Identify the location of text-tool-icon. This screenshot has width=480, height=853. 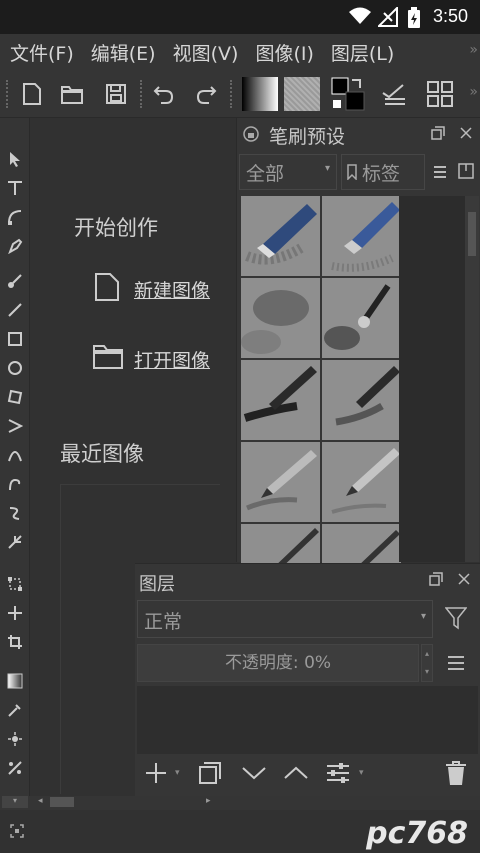
(15, 188).